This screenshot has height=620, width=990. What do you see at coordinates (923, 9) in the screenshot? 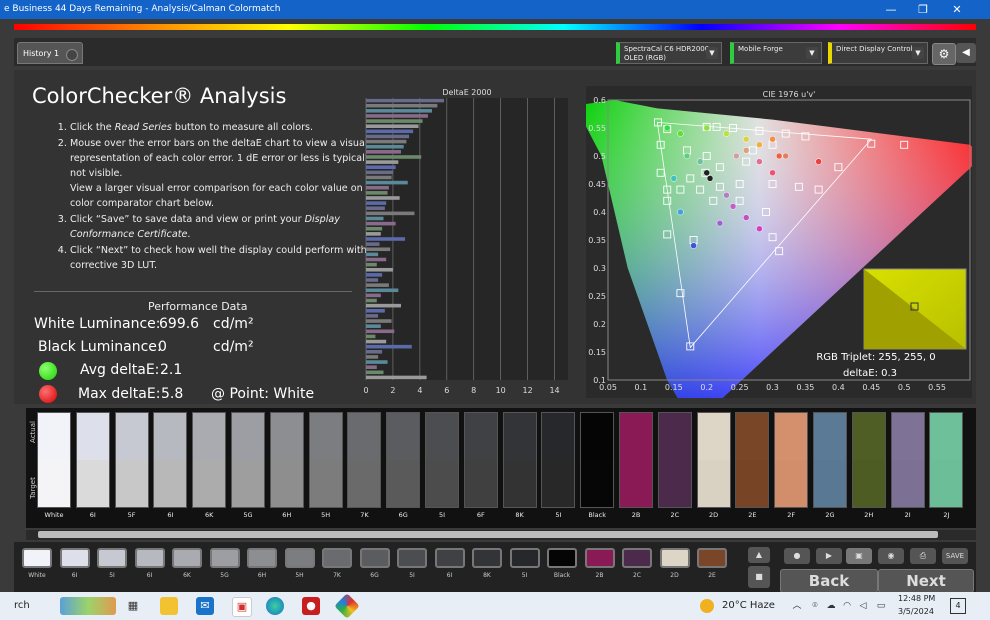
I see `maximize-button: ❐` at bounding box center [923, 9].